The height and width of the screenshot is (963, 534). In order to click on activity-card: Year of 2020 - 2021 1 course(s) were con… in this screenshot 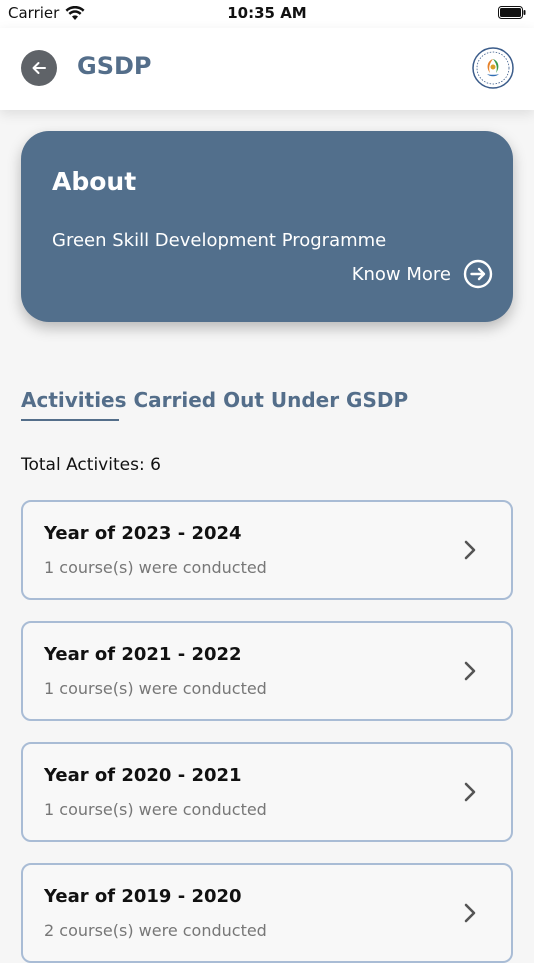, I will do `click(267, 792)`.